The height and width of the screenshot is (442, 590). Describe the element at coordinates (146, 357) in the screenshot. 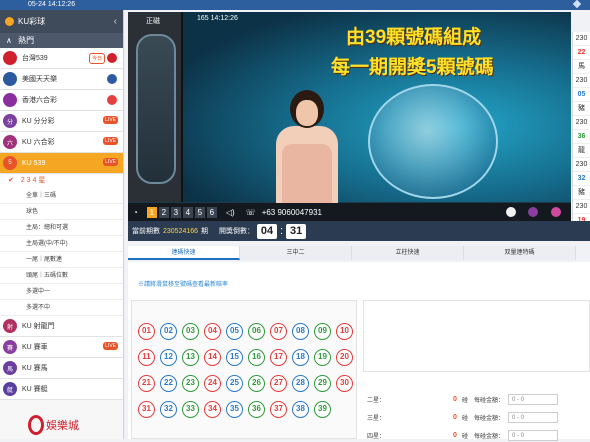

I see `number-ball: 11` at that location.